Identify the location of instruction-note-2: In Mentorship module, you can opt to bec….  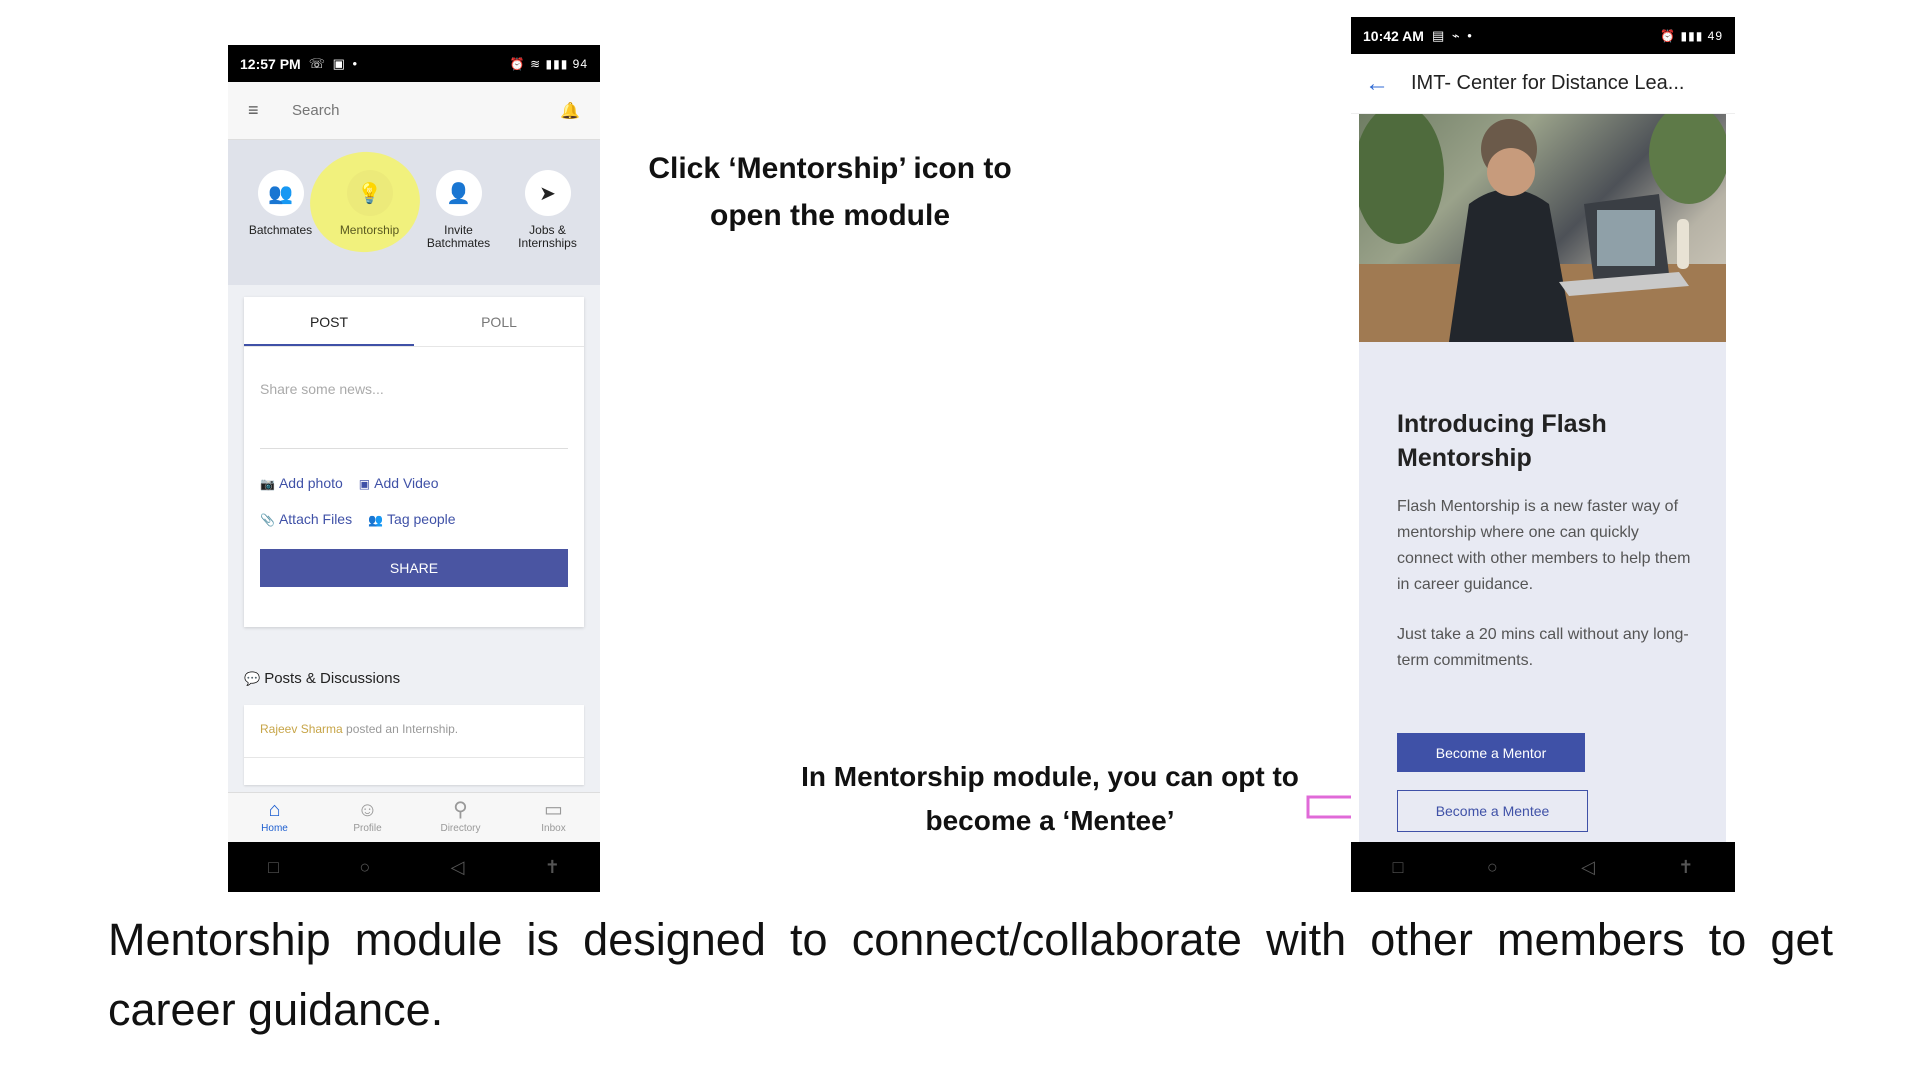
(1050, 798).